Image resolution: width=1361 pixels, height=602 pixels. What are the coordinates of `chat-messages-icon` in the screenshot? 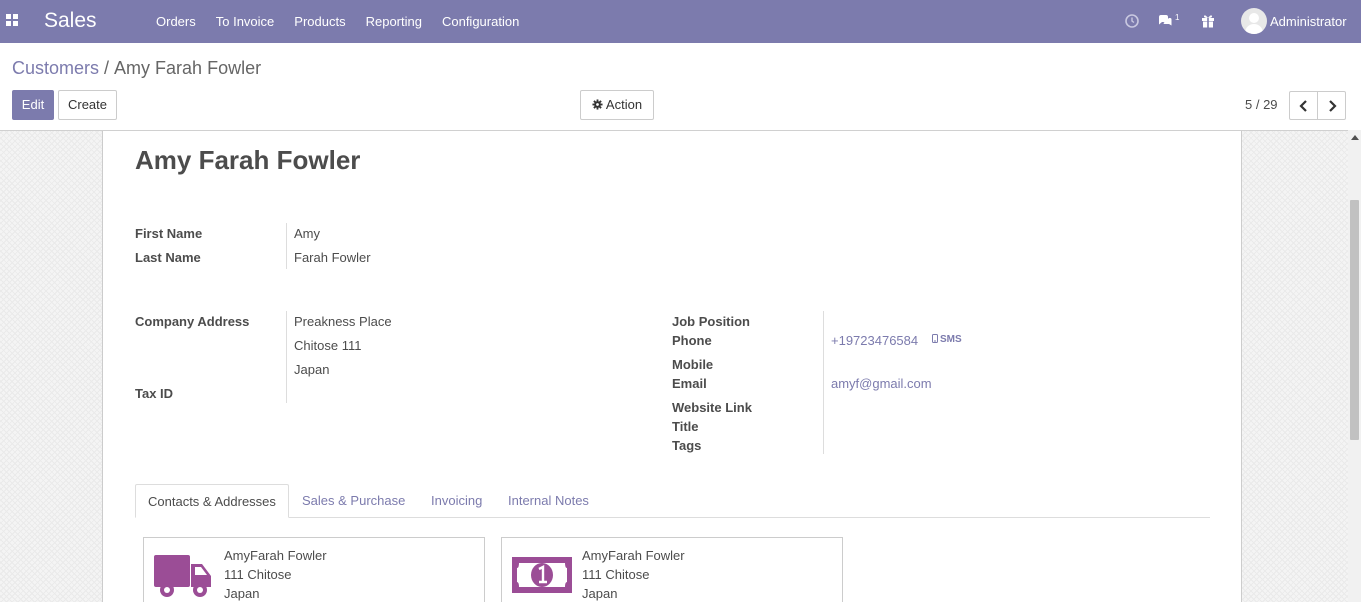 It's located at (1165, 21).